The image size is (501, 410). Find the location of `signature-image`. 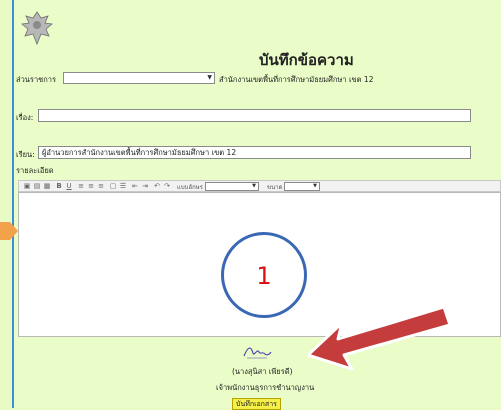

signature-image is located at coordinates (257, 353).